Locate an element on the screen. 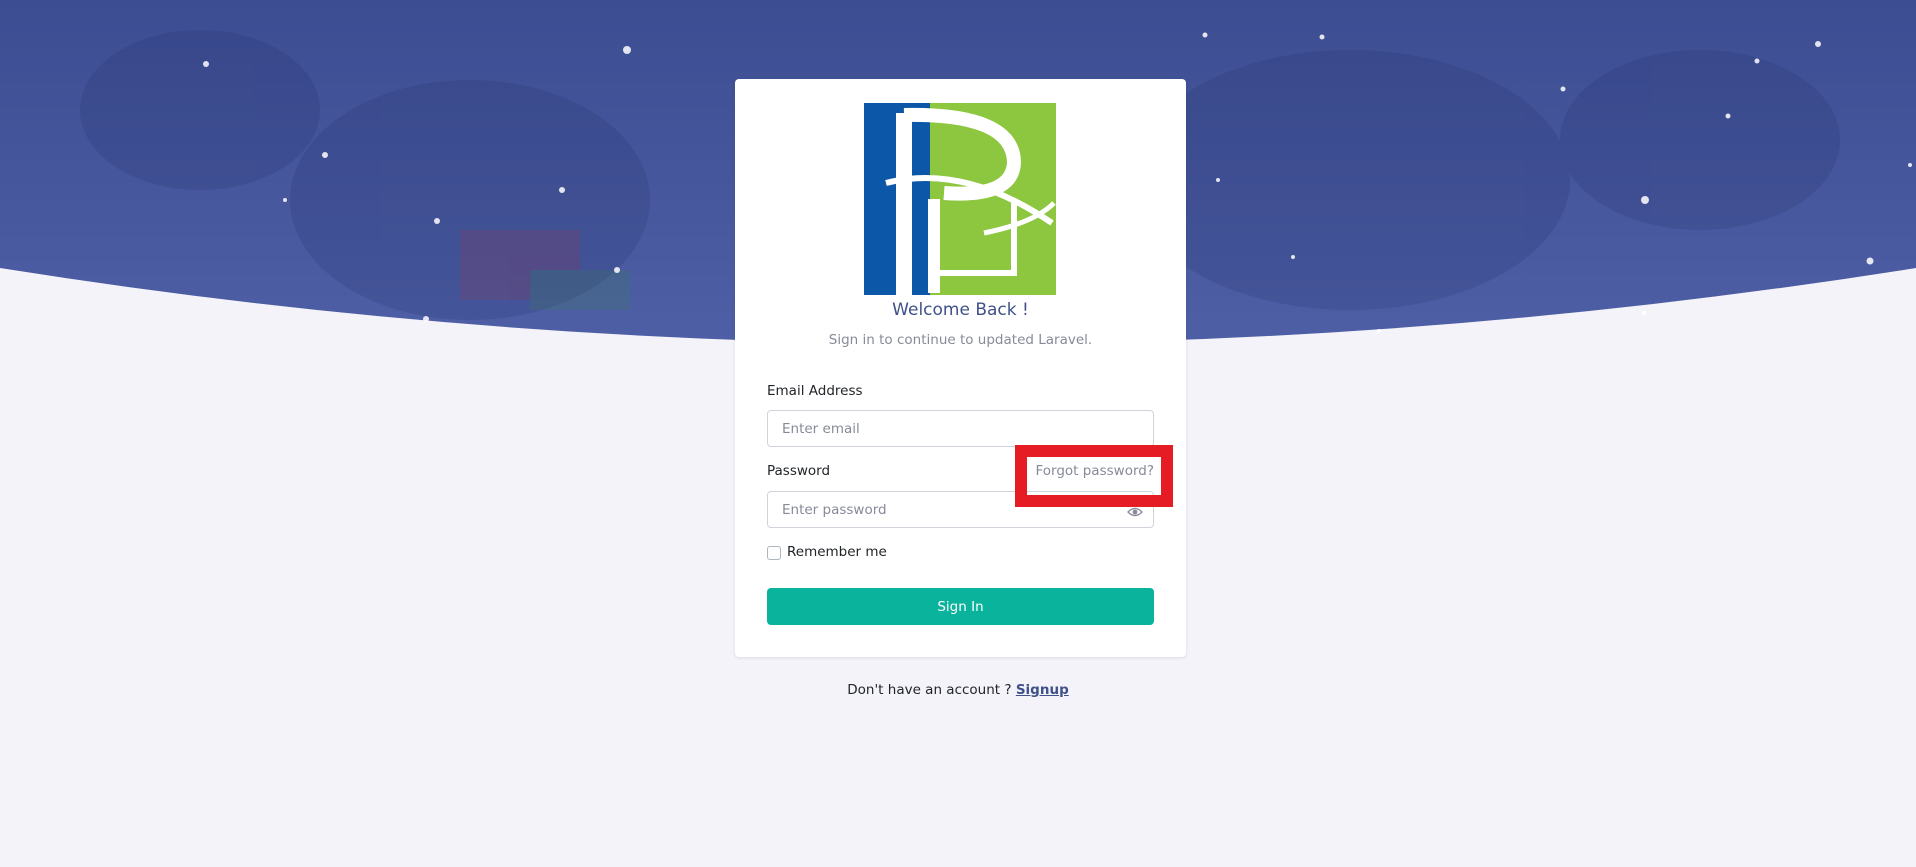 Image resolution: width=1916 pixels, height=867 pixels. remember-me-checkbox is located at coordinates (774, 553).